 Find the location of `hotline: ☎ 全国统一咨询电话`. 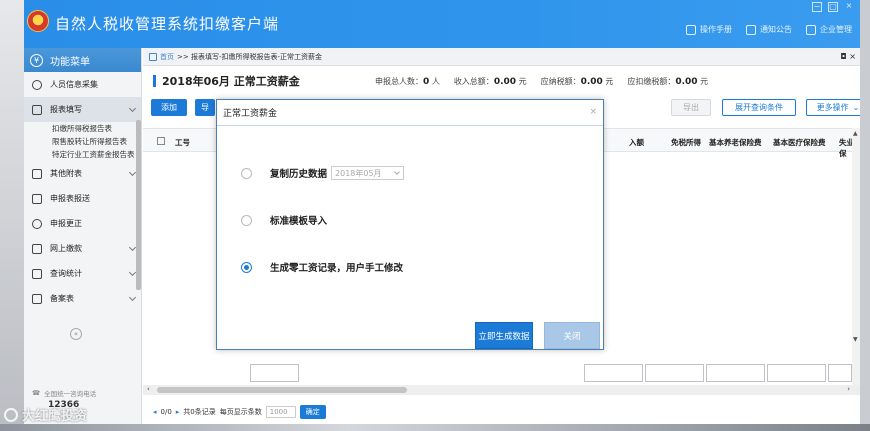

hotline: ☎ 全国统一咨询电话 is located at coordinates (64, 393).